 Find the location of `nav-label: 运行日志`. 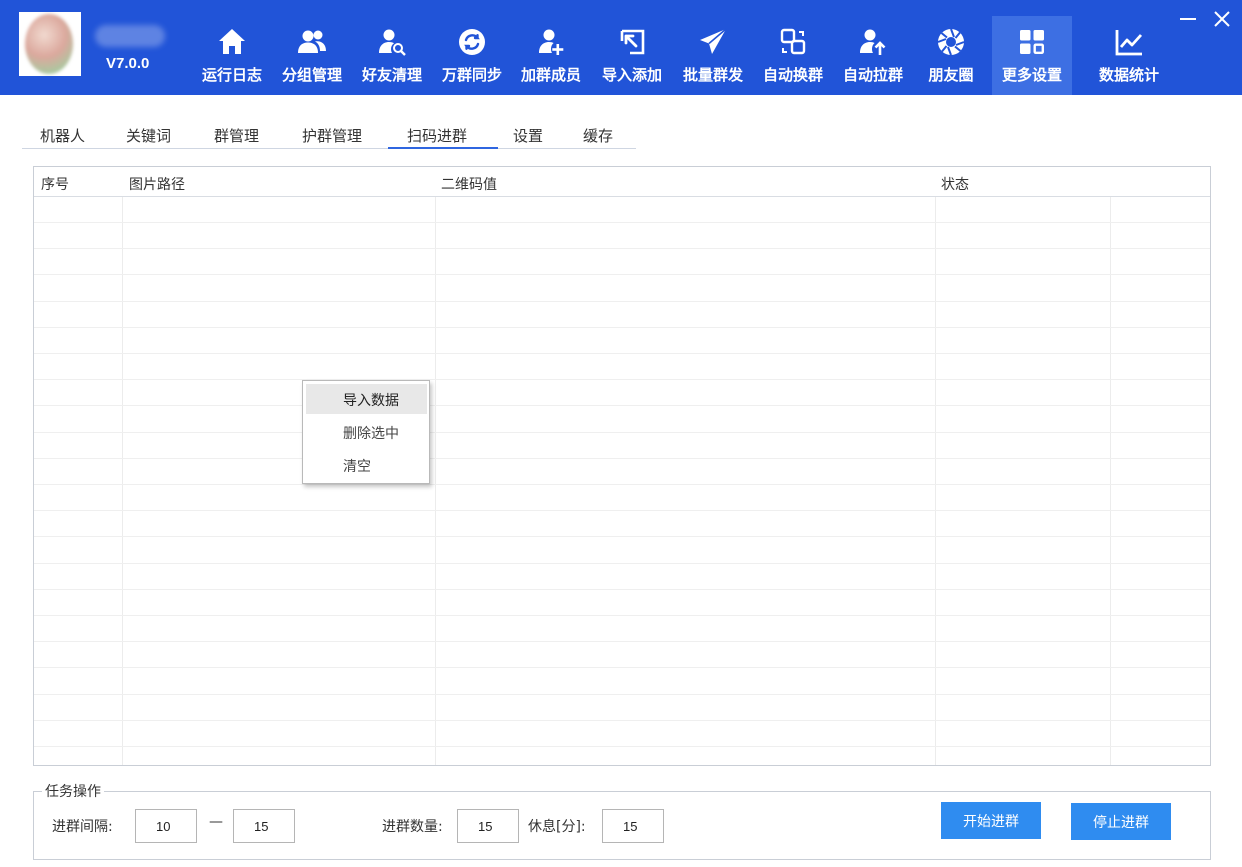

nav-label: 运行日志 is located at coordinates (231, 75).